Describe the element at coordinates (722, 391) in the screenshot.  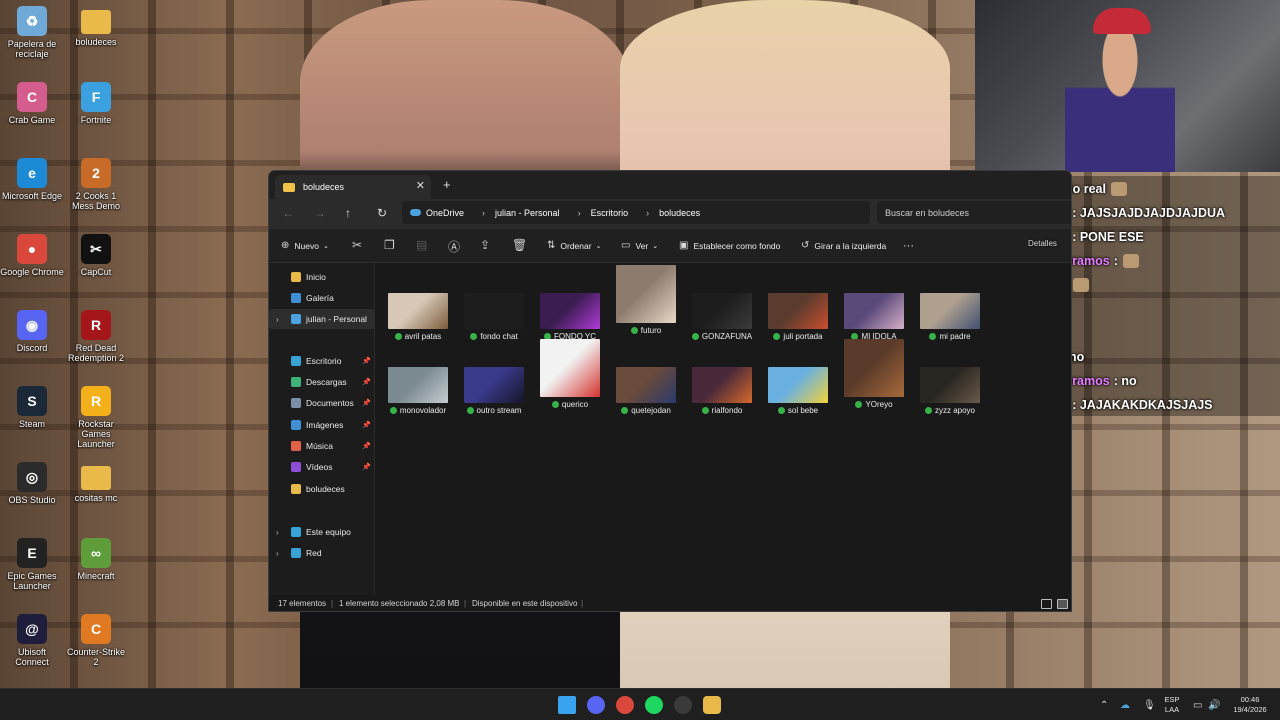
I see `file-item: rialfondo` at that location.